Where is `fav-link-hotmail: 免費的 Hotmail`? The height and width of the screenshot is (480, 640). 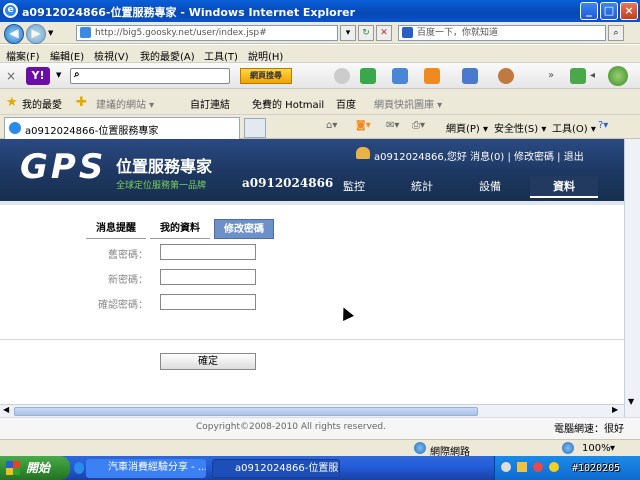
fav-link-hotmail: 免費的 Hotmail is located at coordinates (288, 103).